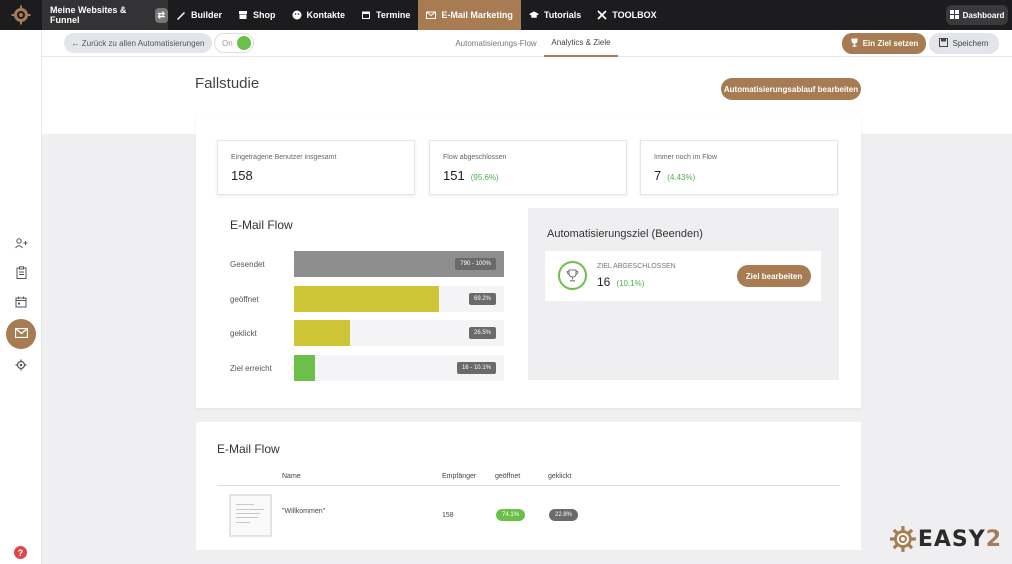 The height and width of the screenshot is (564, 1012). What do you see at coordinates (993, 539) in the screenshot?
I see `brand-suffix: 2` at bounding box center [993, 539].